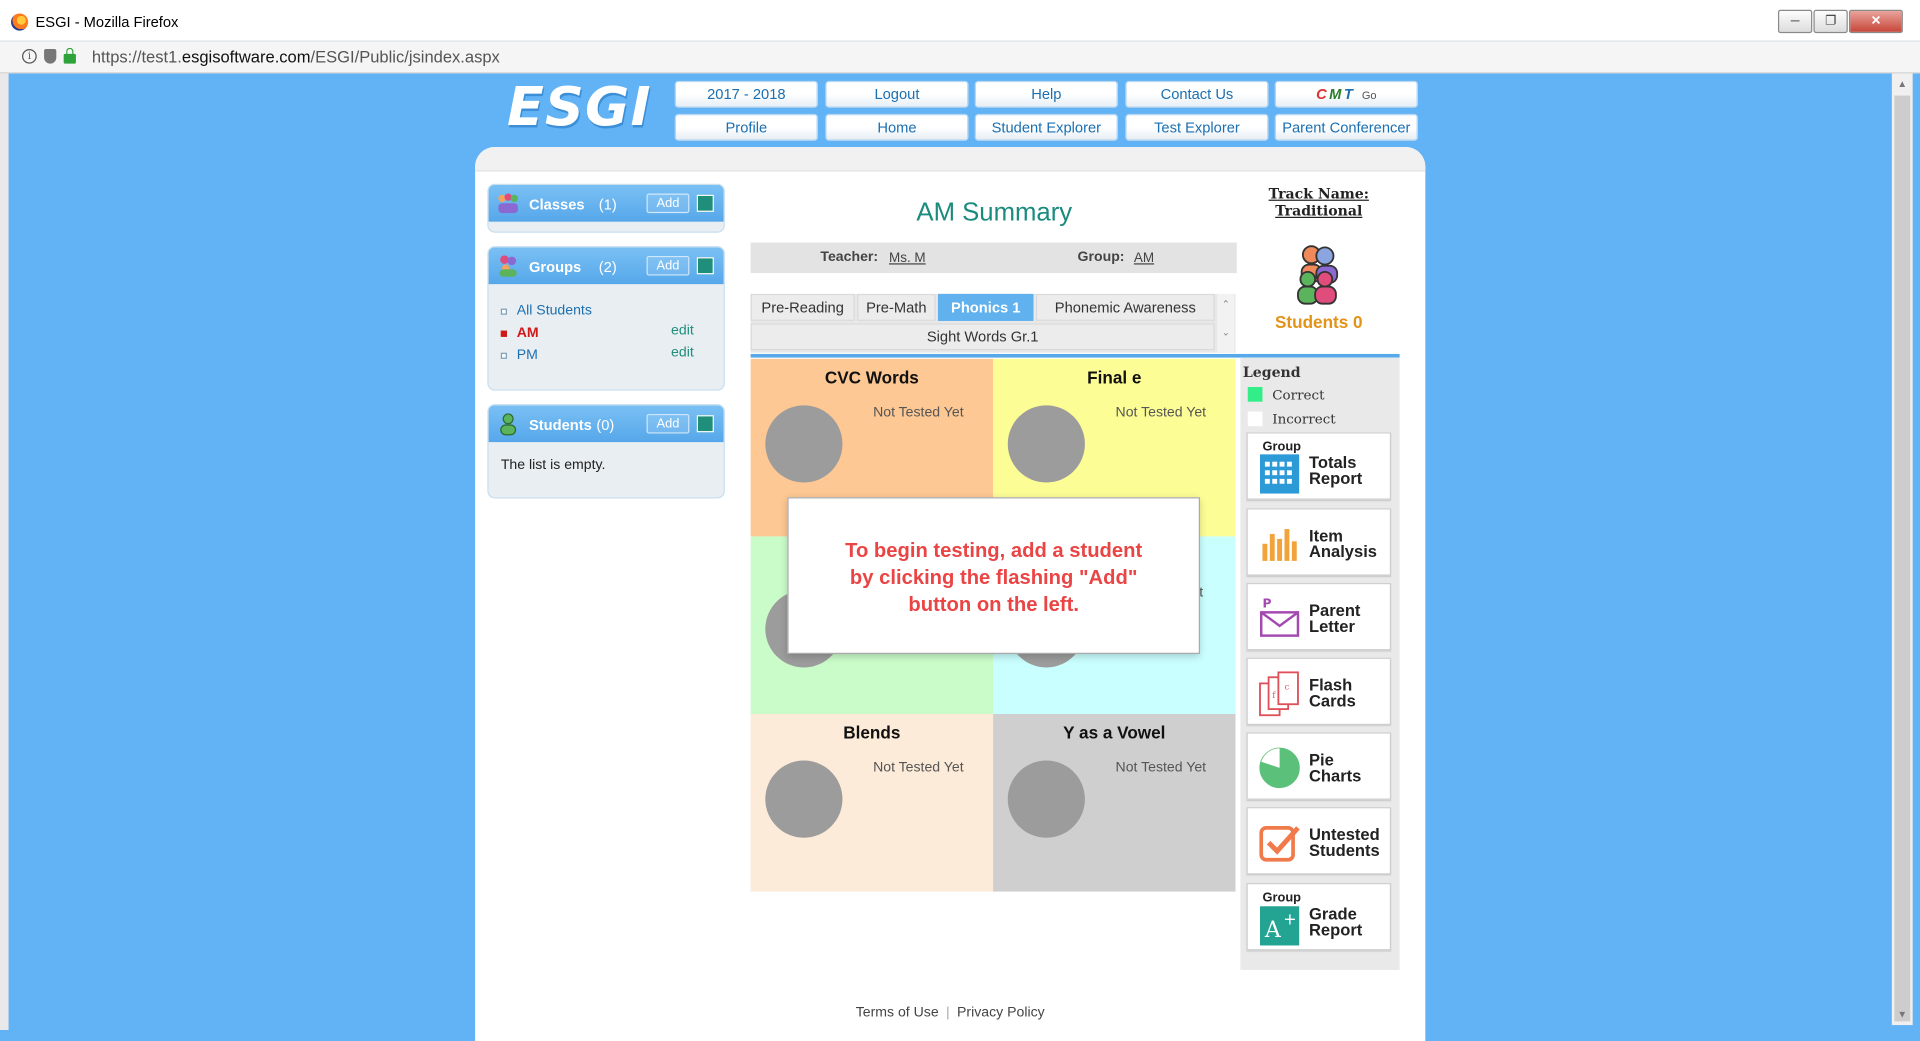 The width and height of the screenshot is (1920, 1041). I want to click on add-group-button: Add, so click(668, 265).